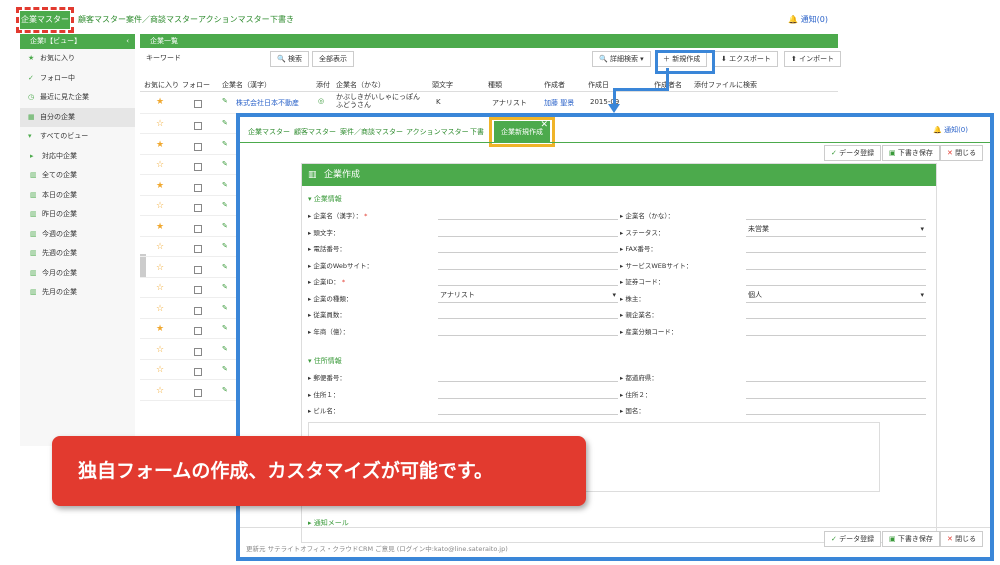 The image size is (1000, 565). I want to click on sidebar-item-active: ▸ 対応中企業, so click(77, 157).